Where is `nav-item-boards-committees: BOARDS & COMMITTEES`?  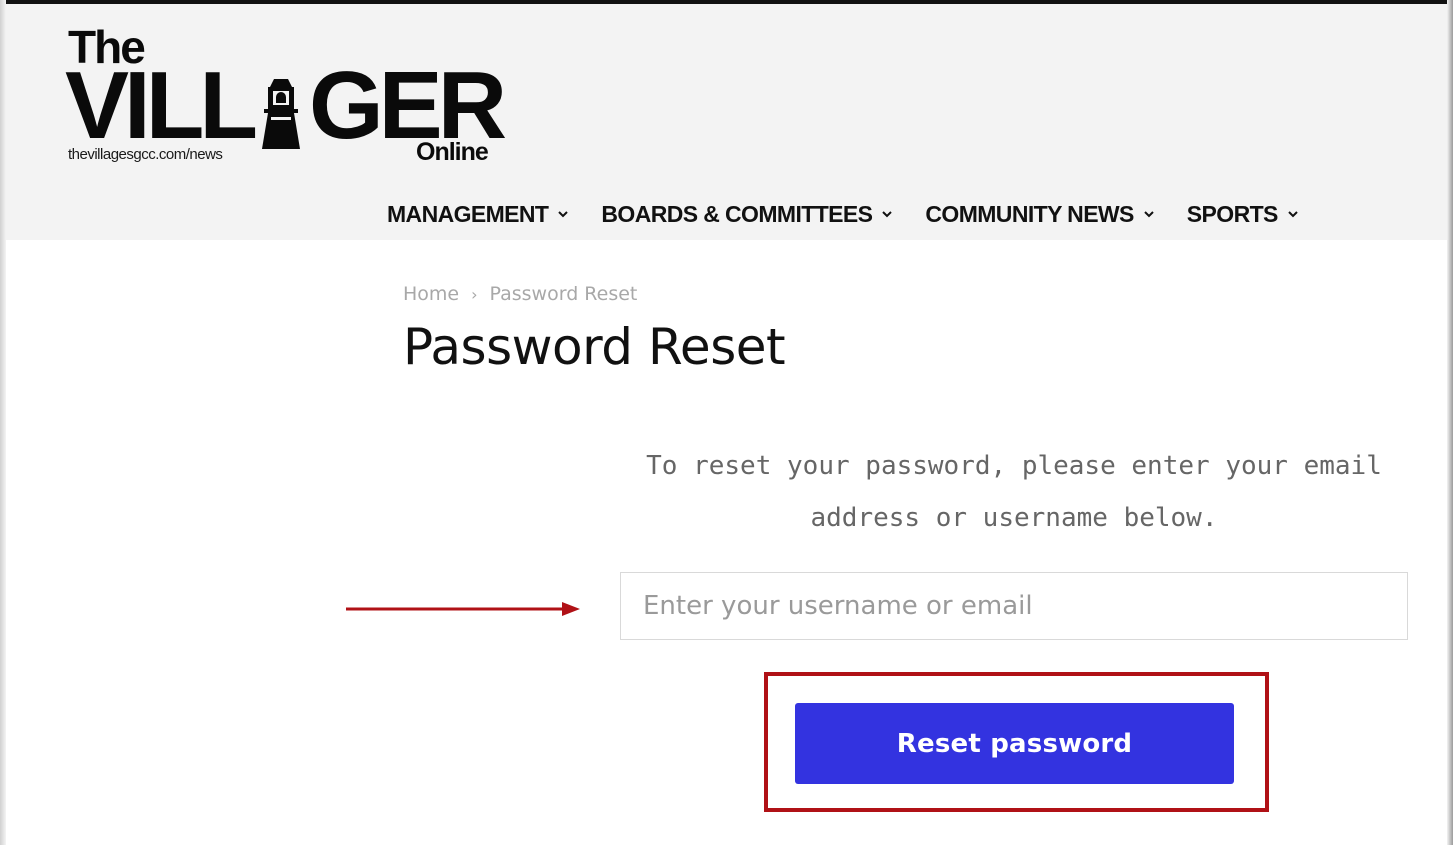 nav-item-boards-committees: BOARDS & COMMITTEES is located at coordinates (747, 214).